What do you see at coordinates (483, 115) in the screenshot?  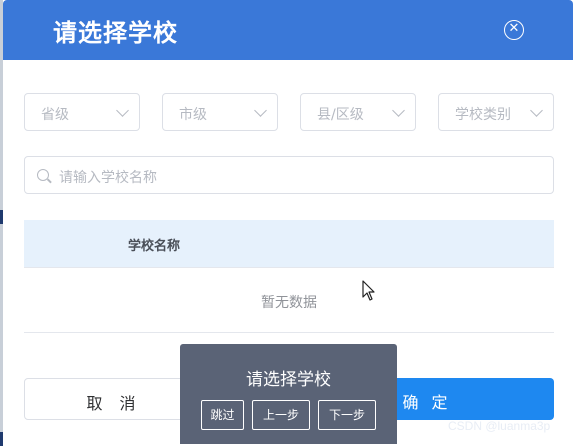 I see `school-type-placeholder: 学校类别` at bounding box center [483, 115].